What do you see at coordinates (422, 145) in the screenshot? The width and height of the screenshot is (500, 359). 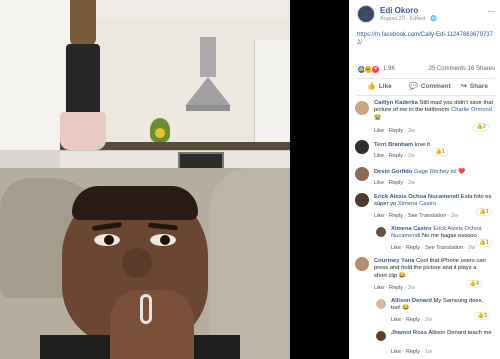 I see `comment-text: love it` at bounding box center [422, 145].